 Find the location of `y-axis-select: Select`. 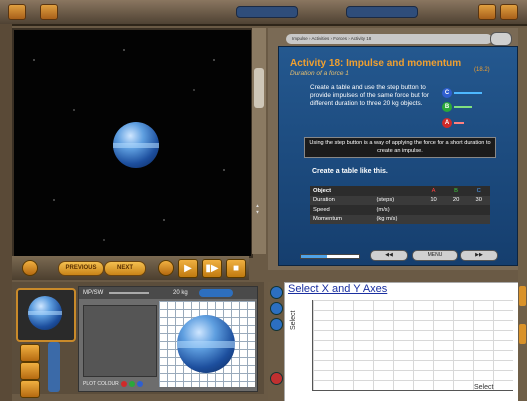

y-axis-select: Select is located at coordinates (293, 320).